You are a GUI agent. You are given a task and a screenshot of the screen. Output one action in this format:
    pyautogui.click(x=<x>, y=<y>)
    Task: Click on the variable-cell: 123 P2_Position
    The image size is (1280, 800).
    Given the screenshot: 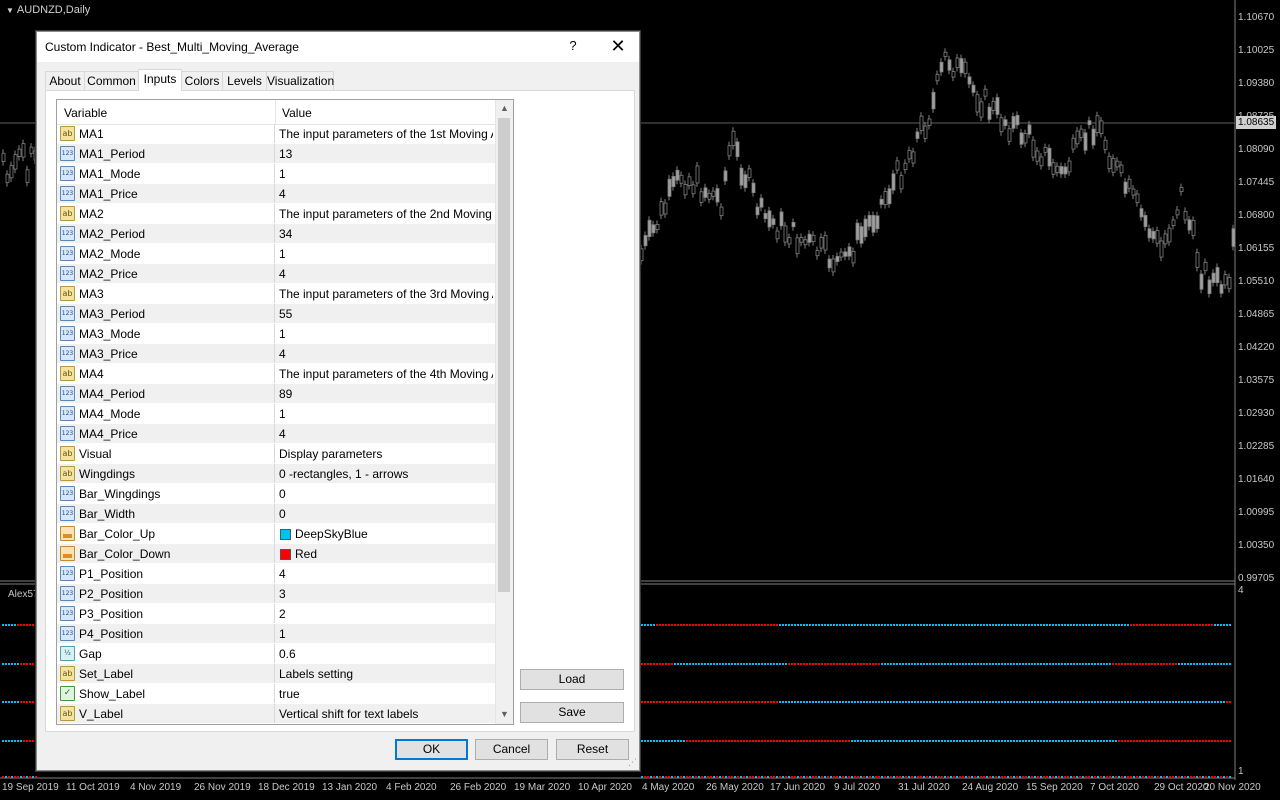 What is the action you would take?
    pyautogui.click(x=166, y=593)
    